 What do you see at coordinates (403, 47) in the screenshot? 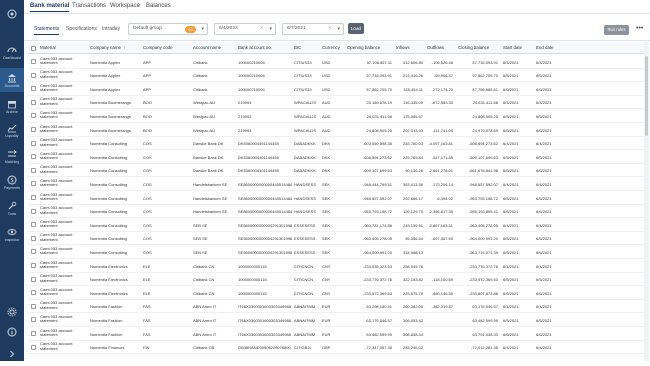
I see `column-header-inflows: Inflows` at bounding box center [403, 47].